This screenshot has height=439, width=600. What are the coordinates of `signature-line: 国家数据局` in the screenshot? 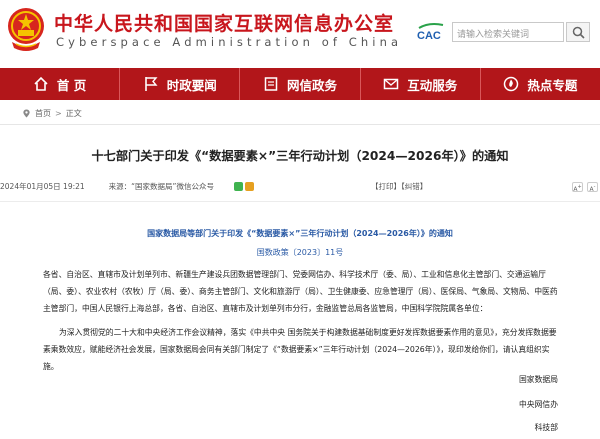 It's located at (538, 379).